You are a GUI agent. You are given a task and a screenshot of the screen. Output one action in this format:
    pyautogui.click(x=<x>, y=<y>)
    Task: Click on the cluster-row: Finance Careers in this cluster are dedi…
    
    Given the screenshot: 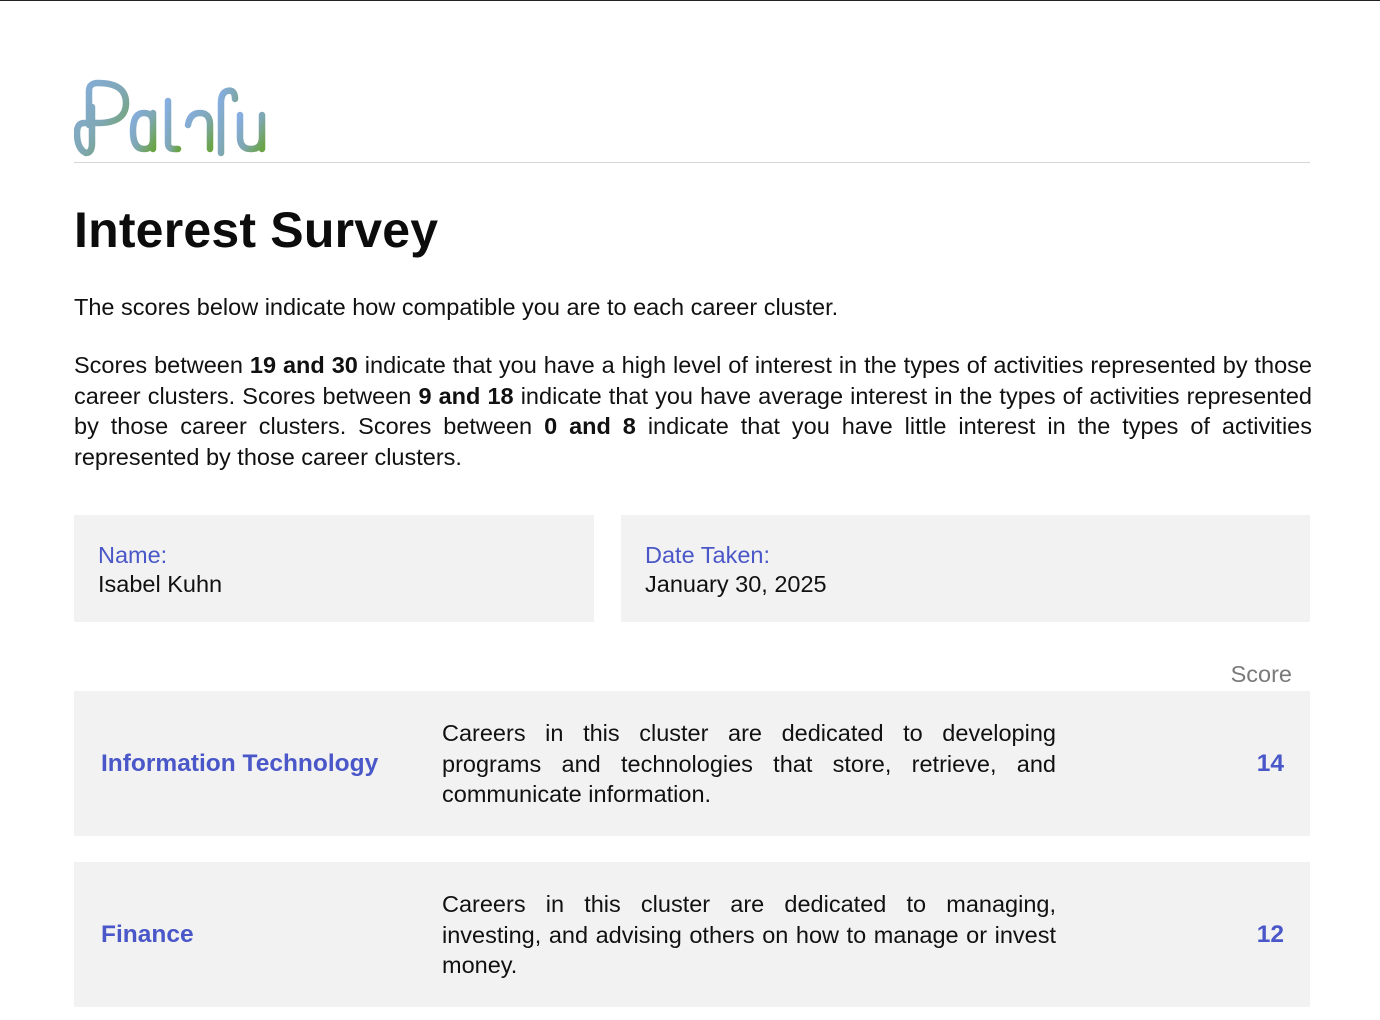 What is the action you would take?
    pyautogui.click(x=692, y=934)
    